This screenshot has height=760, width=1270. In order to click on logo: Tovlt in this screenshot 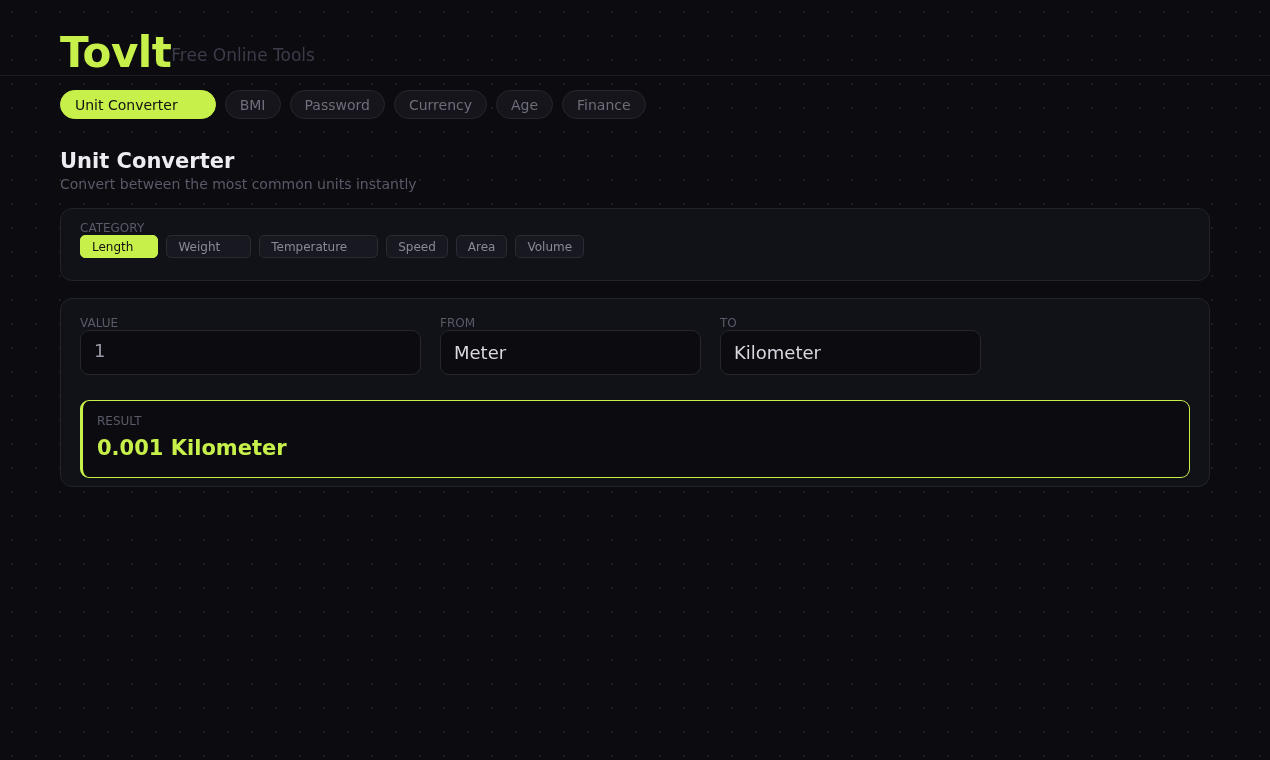, I will do `click(116, 52)`.